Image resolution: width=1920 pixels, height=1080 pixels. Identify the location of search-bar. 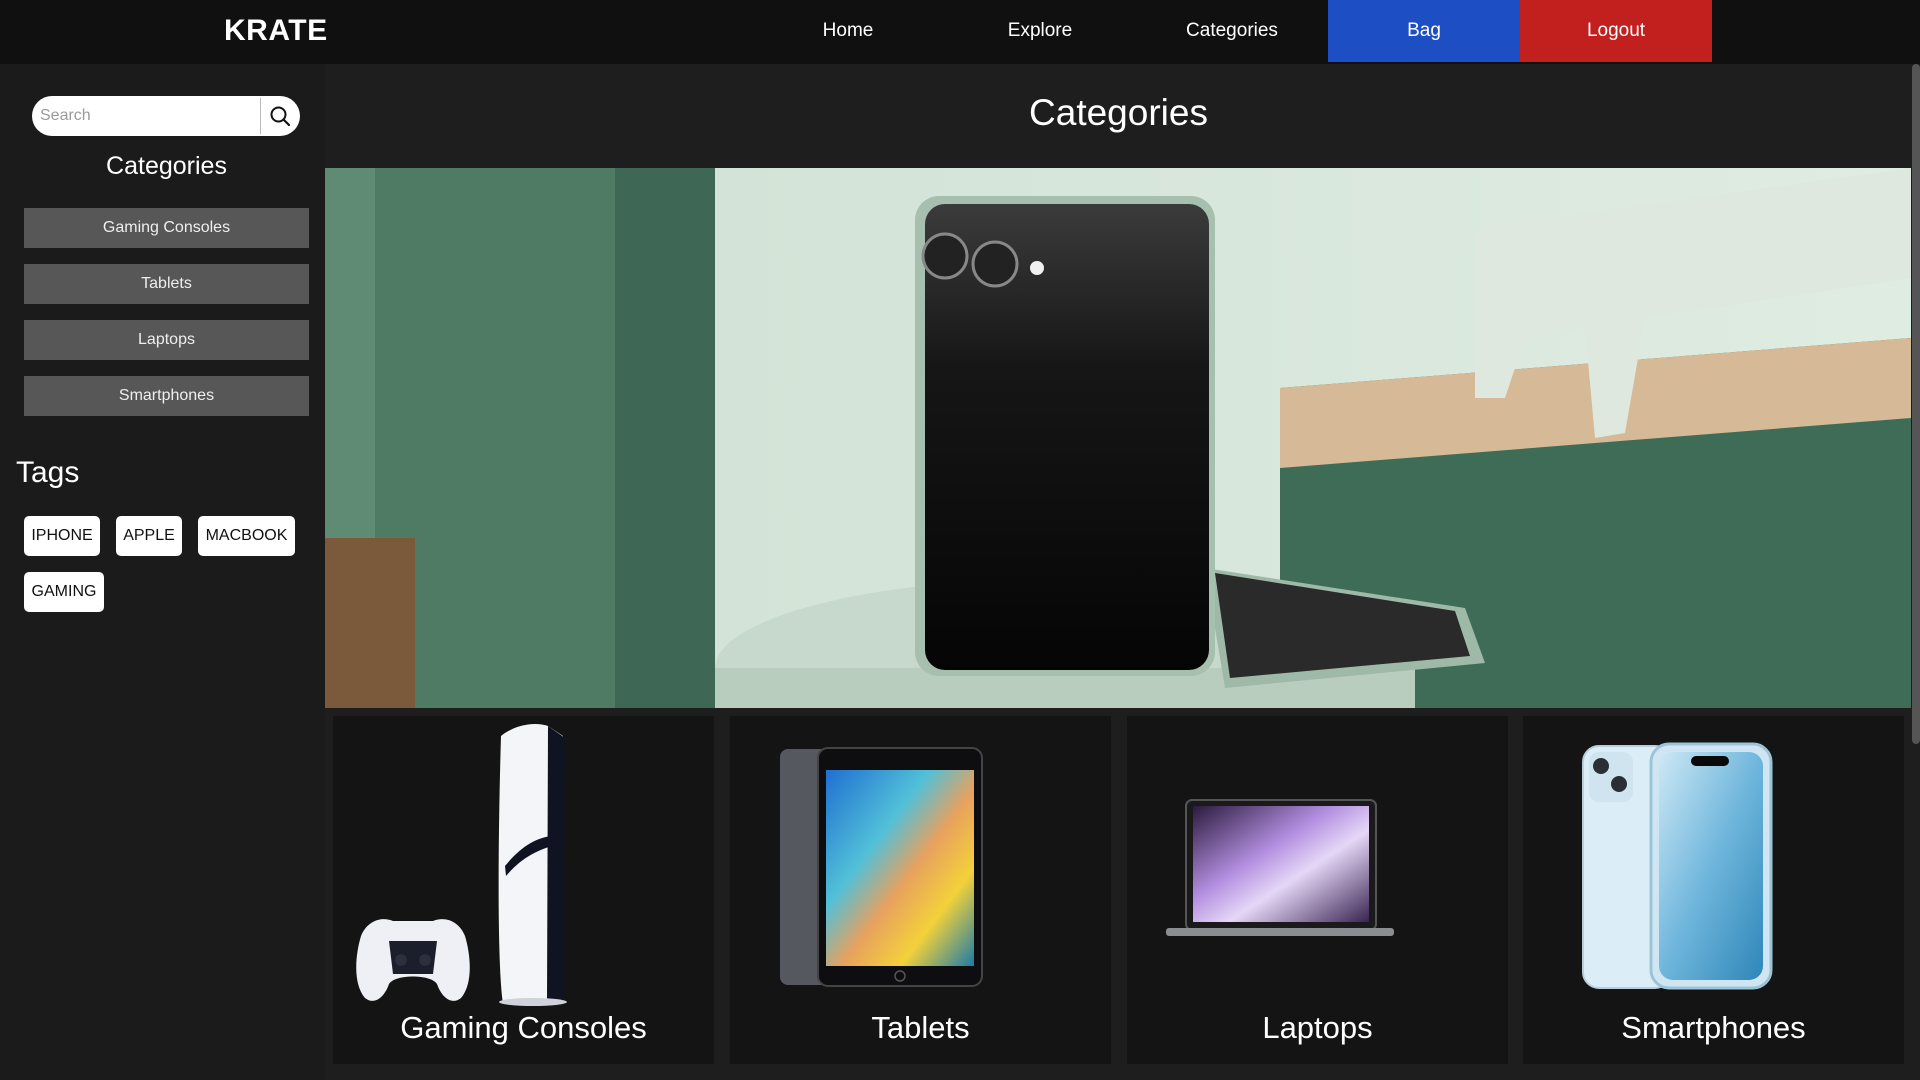
(166, 116).